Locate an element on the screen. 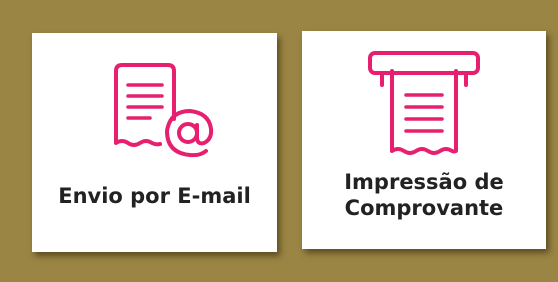  receipt-email-icon is located at coordinates (165, 111).